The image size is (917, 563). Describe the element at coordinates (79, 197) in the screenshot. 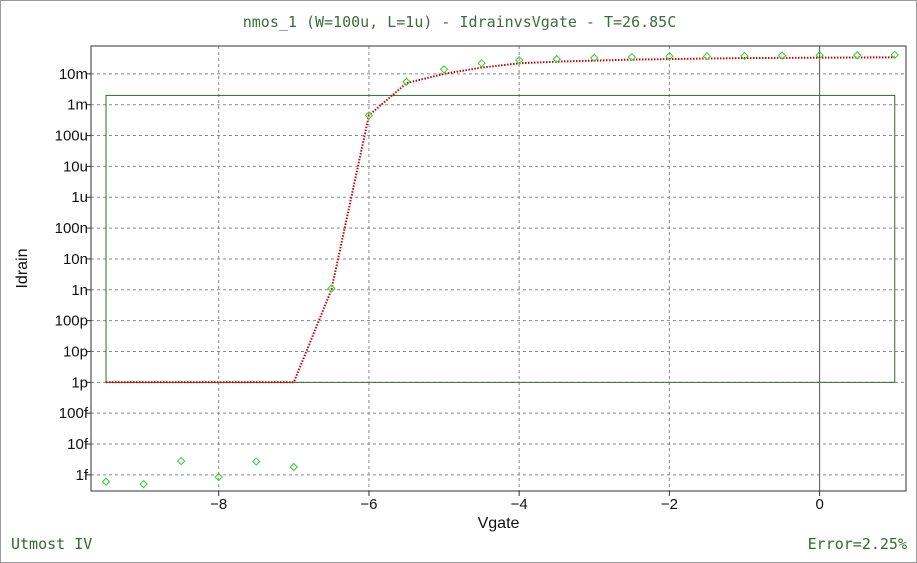

I see `y-tick-label: 1u` at that location.